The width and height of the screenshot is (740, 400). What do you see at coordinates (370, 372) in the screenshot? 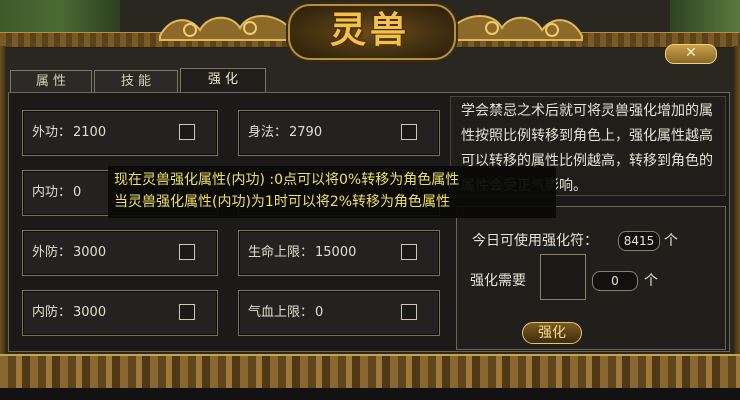
I see `bottom-ornament-band` at bounding box center [370, 372].